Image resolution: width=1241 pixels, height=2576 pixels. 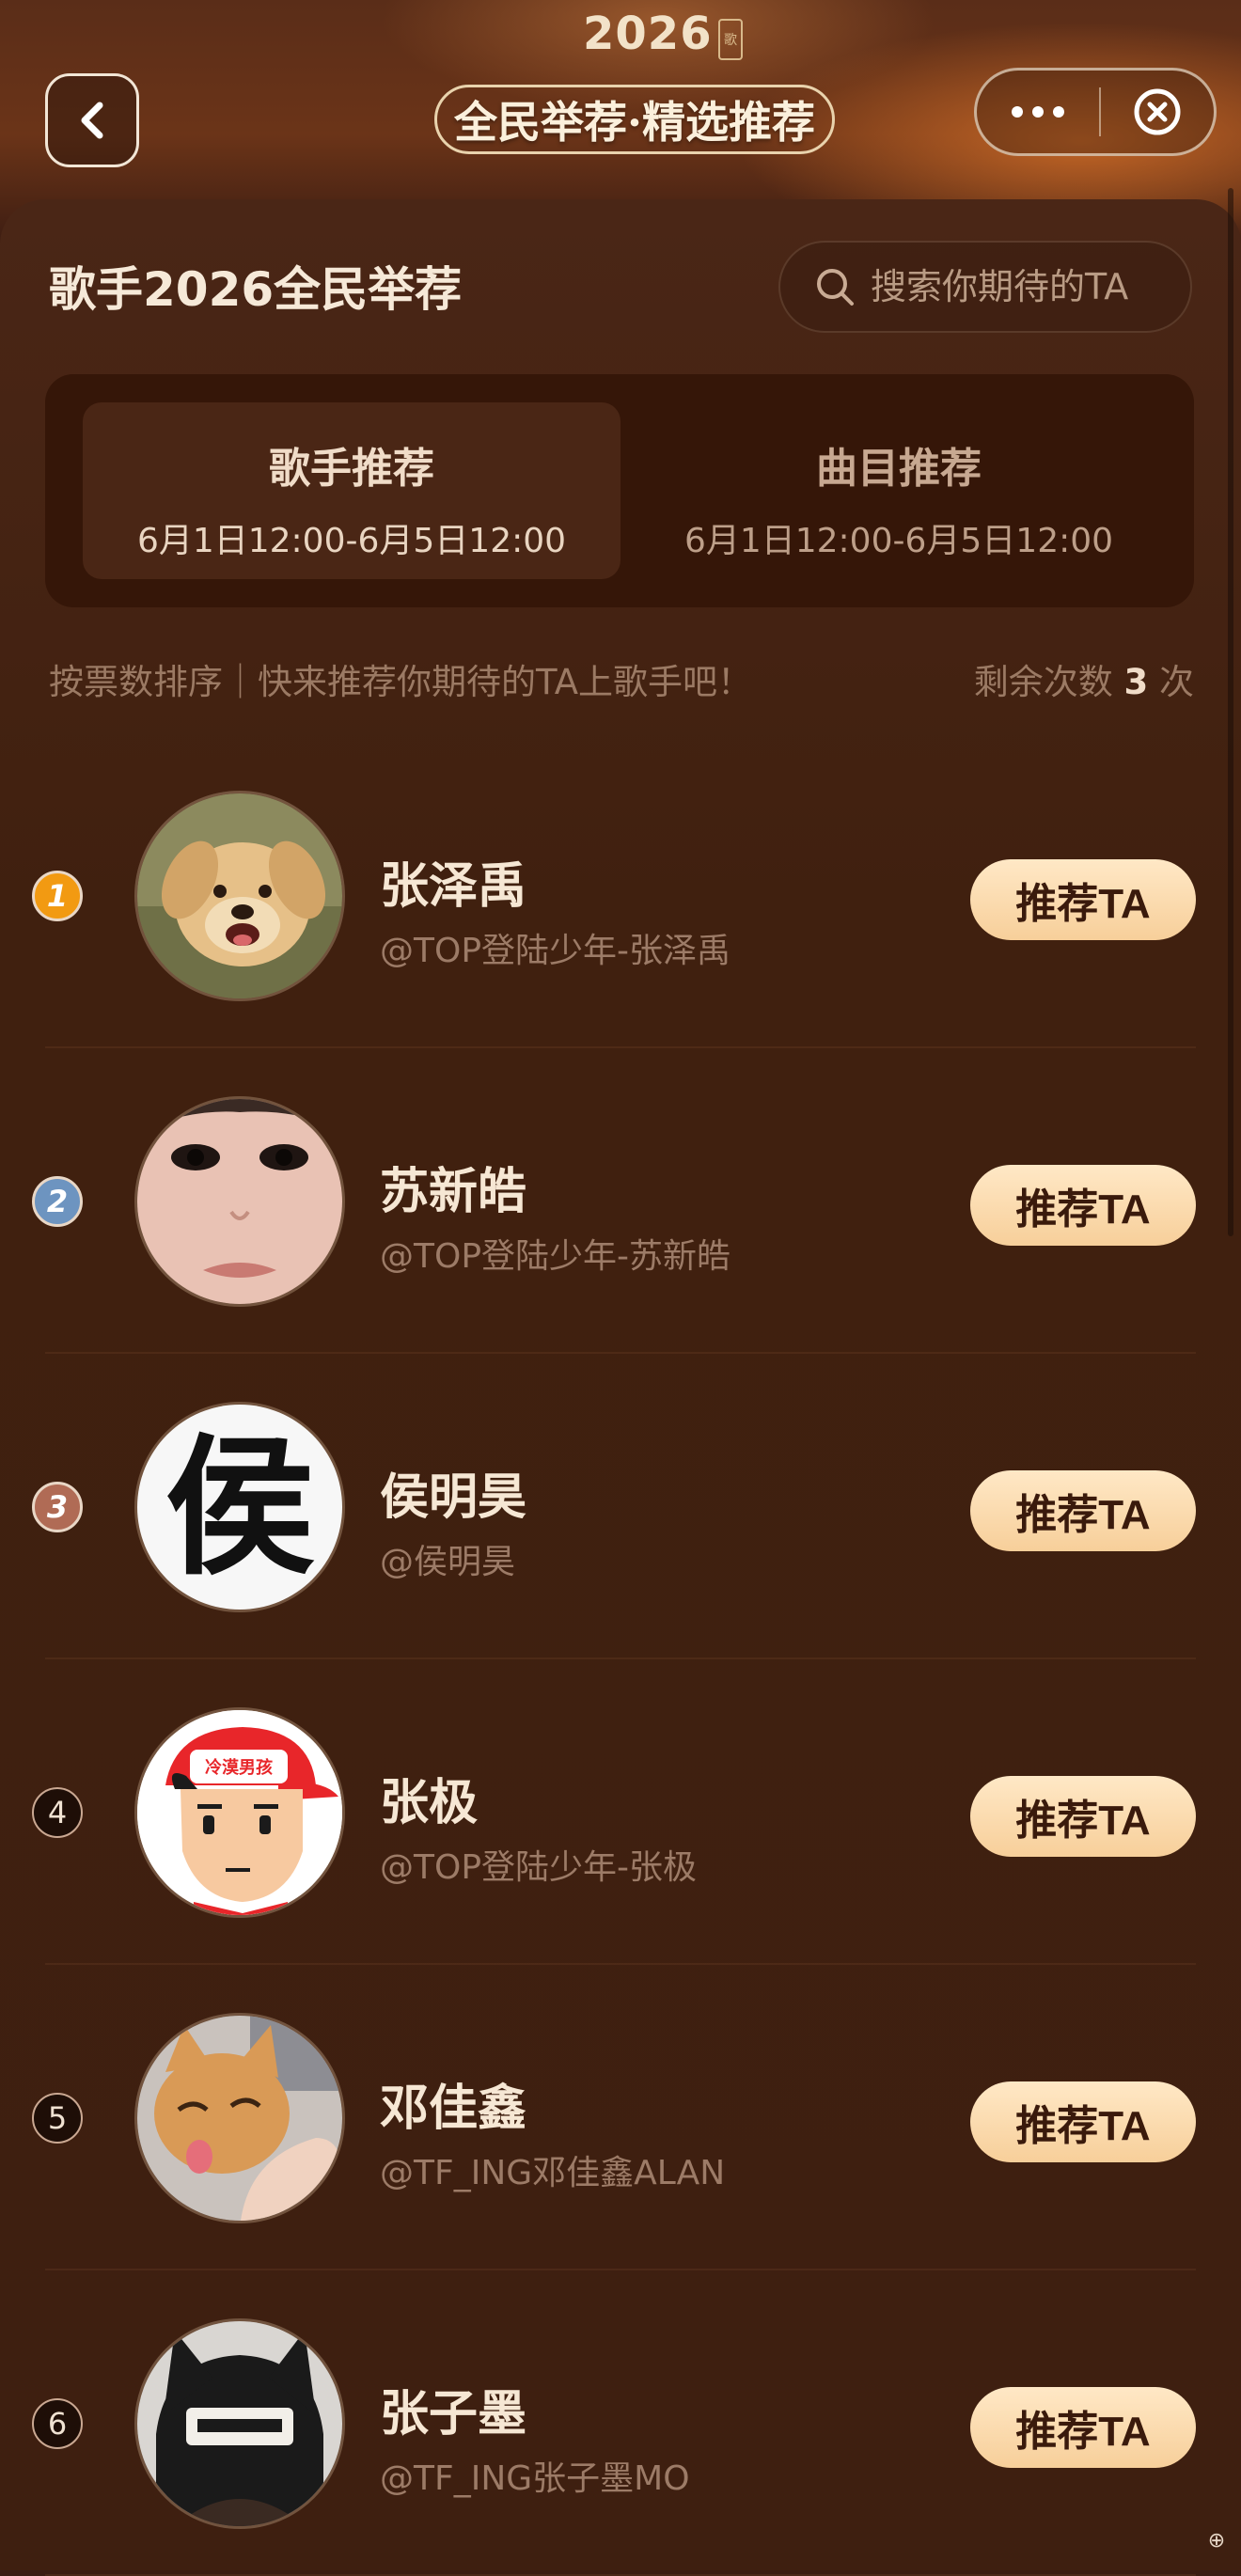 I want to click on list-item: 1 张泽禹 @TOP登陆少年-张泽禹 推荐TA, so click(x=614, y=896).